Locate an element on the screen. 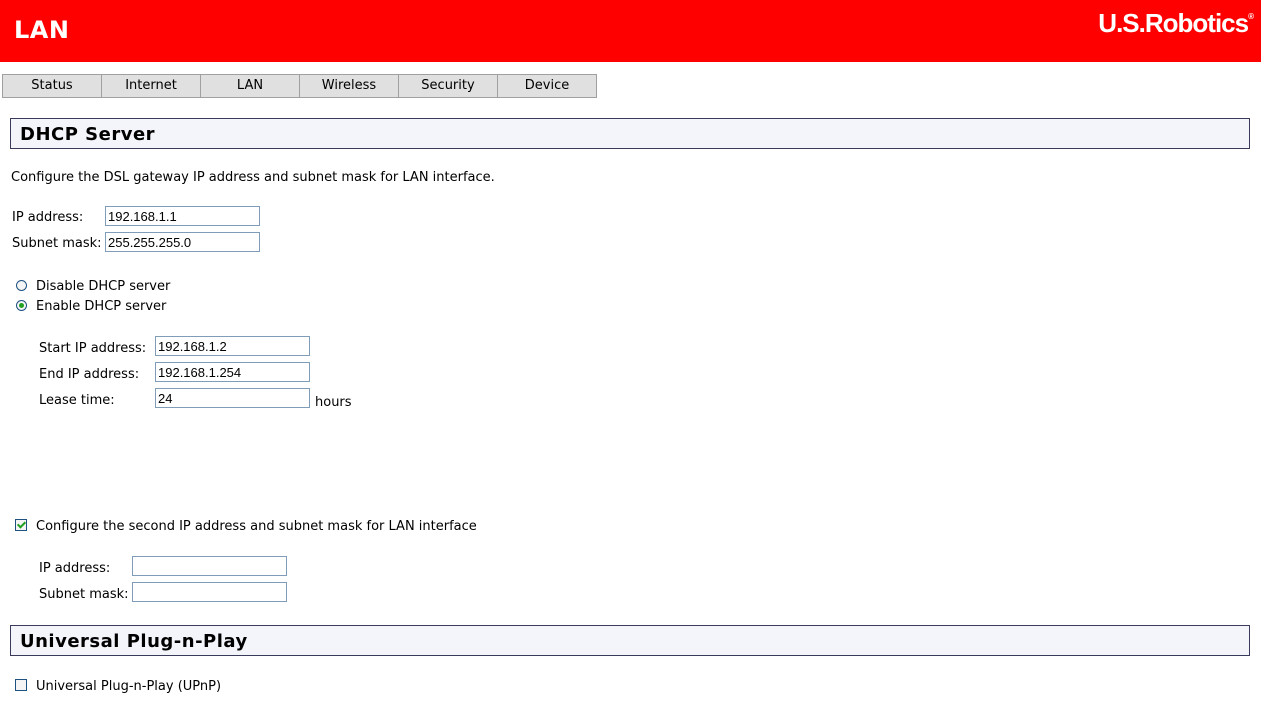  brand-logo: U.S.Robotics® is located at coordinates (1176, 23).